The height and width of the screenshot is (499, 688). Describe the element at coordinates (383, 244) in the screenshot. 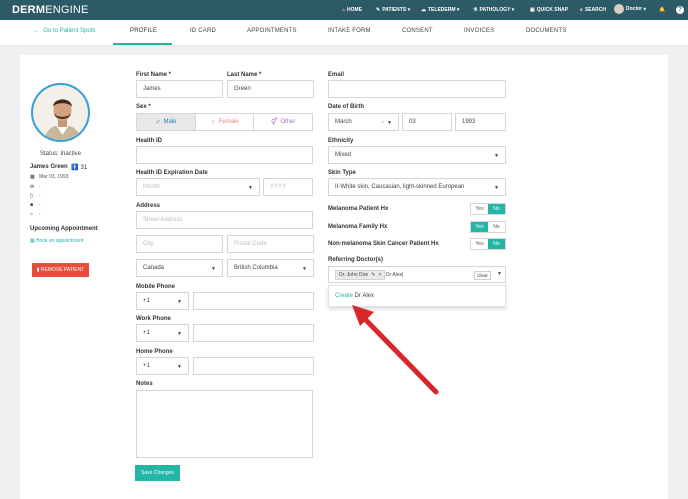

I see `non-melanoma-hx-label: Non-melanoma Skin Cancer Patient Hx` at that location.